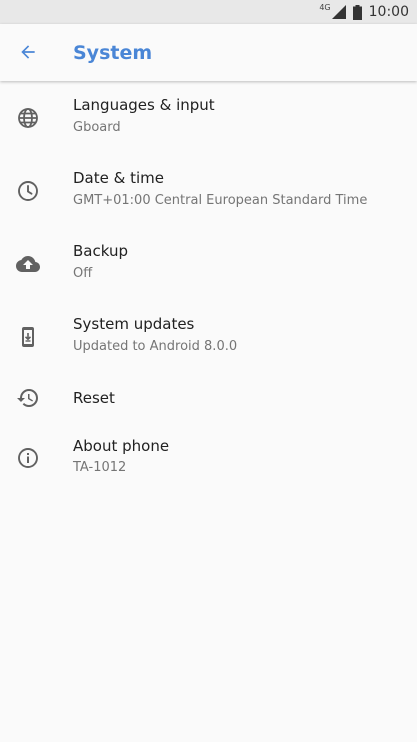 Image resolution: width=417 pixels, height=742 pixels. What do you see at coordinates (208, 264) in the screenshot?
I see `settings-item-backup: Backup Off` at bounding box center [208, 264].